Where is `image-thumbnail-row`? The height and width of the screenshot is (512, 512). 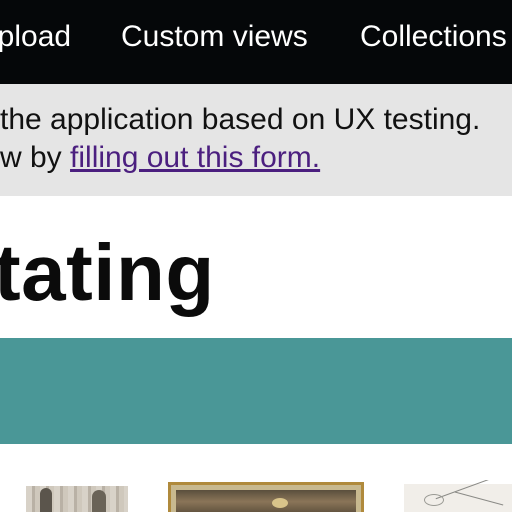
image-thumbnail-row is located at coordinates (256, 496).